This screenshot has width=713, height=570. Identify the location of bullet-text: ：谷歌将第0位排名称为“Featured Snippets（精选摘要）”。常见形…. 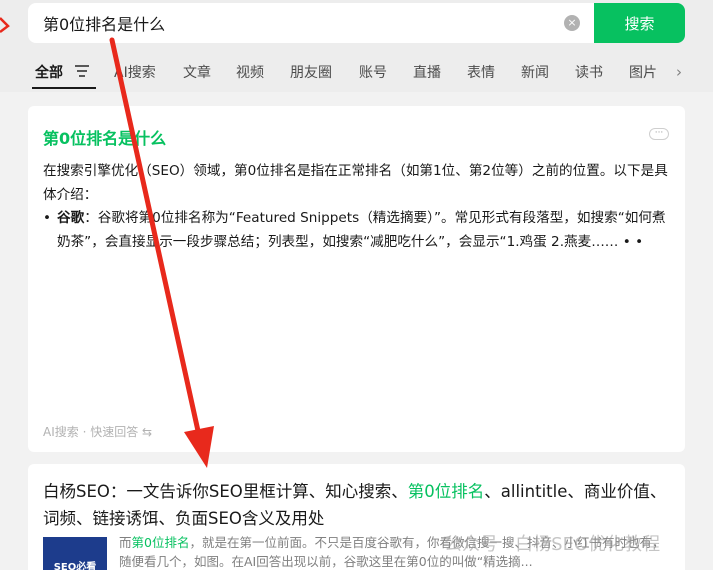
(361, 230).